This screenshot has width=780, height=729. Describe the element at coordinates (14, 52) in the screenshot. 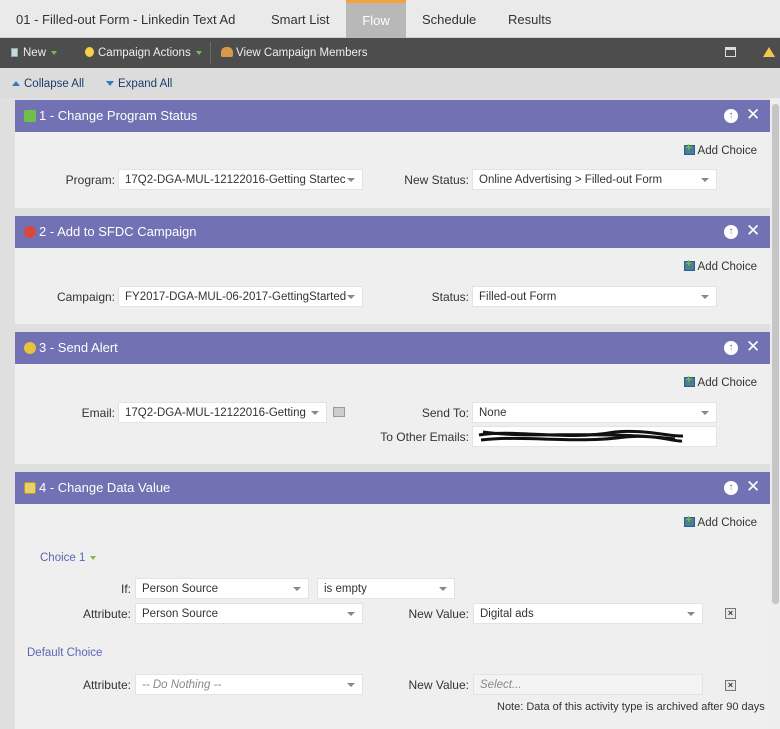

I see `new-icon` at that location.